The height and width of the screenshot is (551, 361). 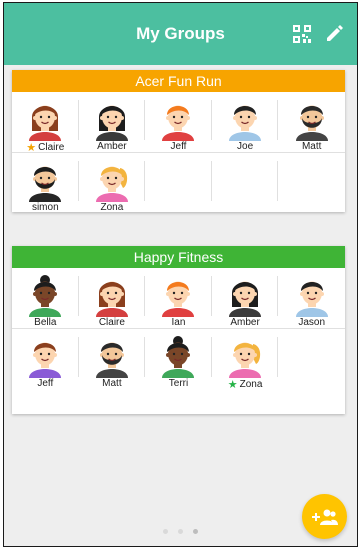 I want to click on member-name-text: Claire, so click(x=111, y=322).